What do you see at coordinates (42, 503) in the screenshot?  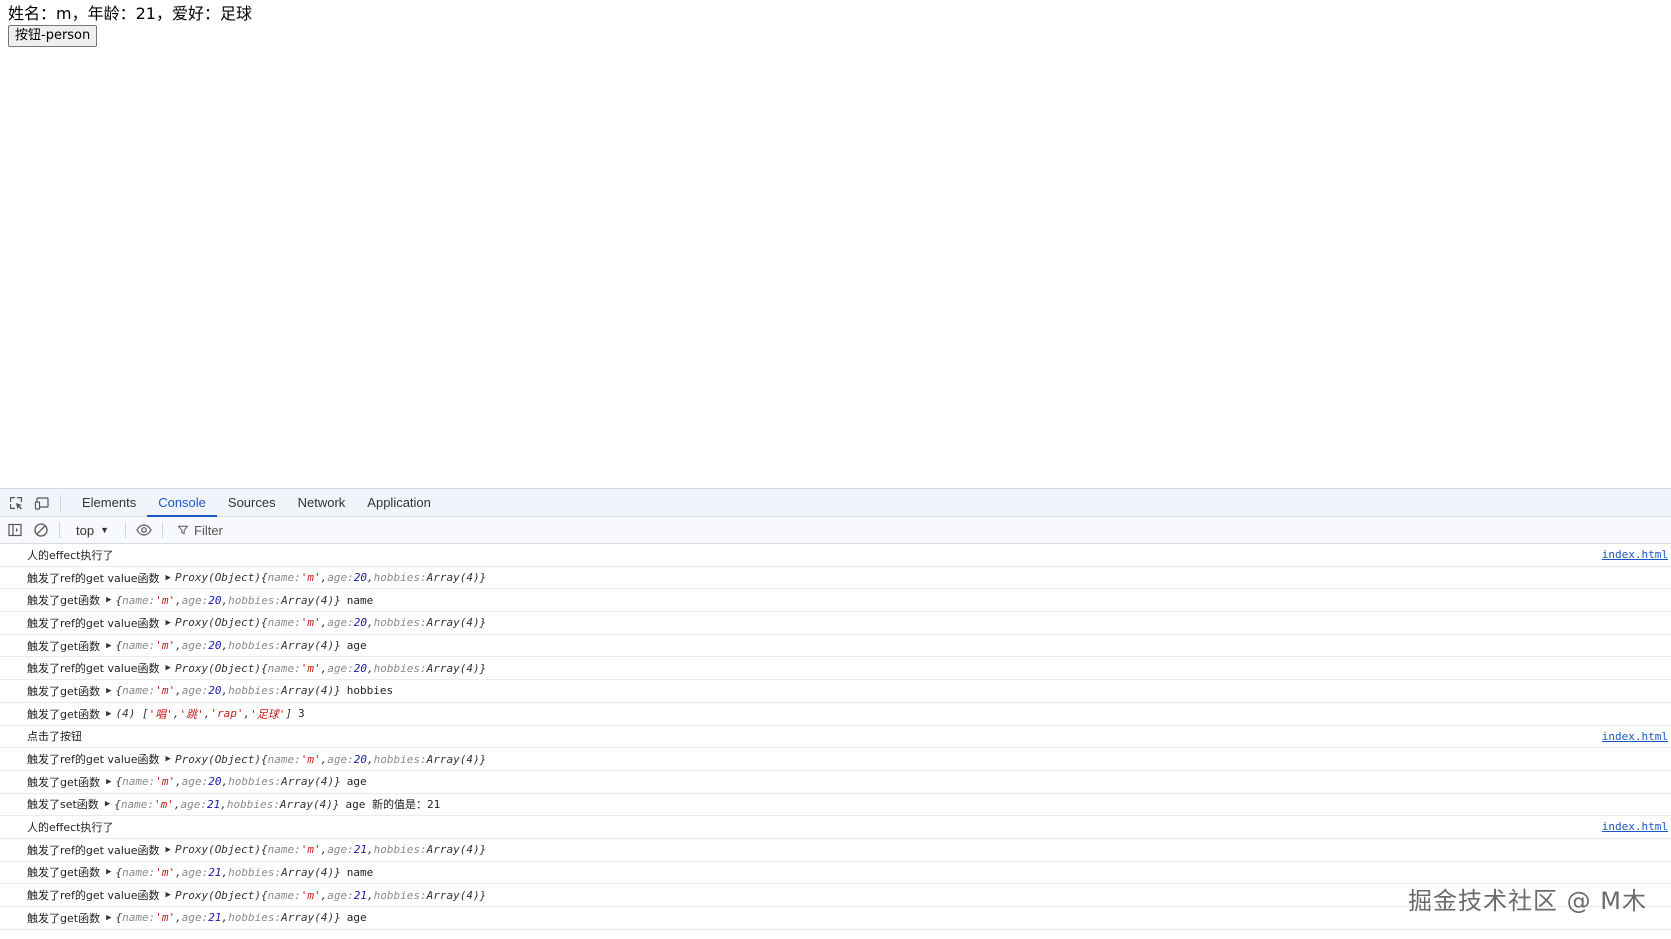 I see `device-toolbar-icon` at bounding box center [42, 503].